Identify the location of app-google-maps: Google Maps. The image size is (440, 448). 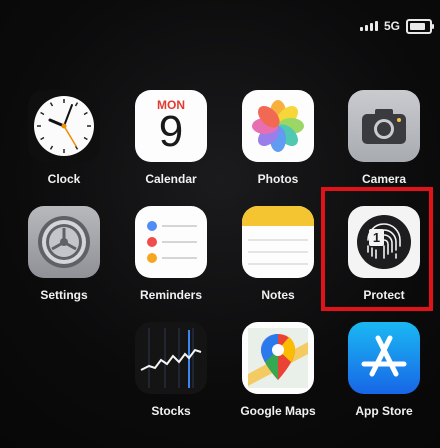
(278, 377).